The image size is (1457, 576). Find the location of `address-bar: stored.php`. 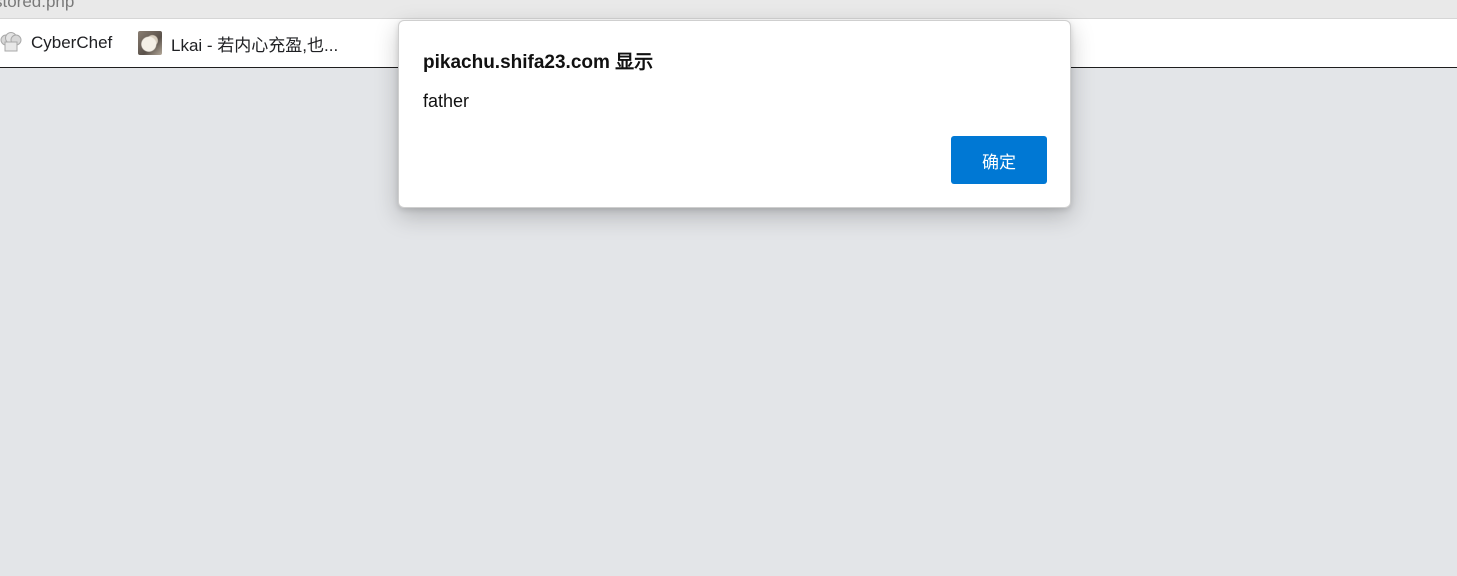

address-bar: stored.php is located at coordinates (728, 9).